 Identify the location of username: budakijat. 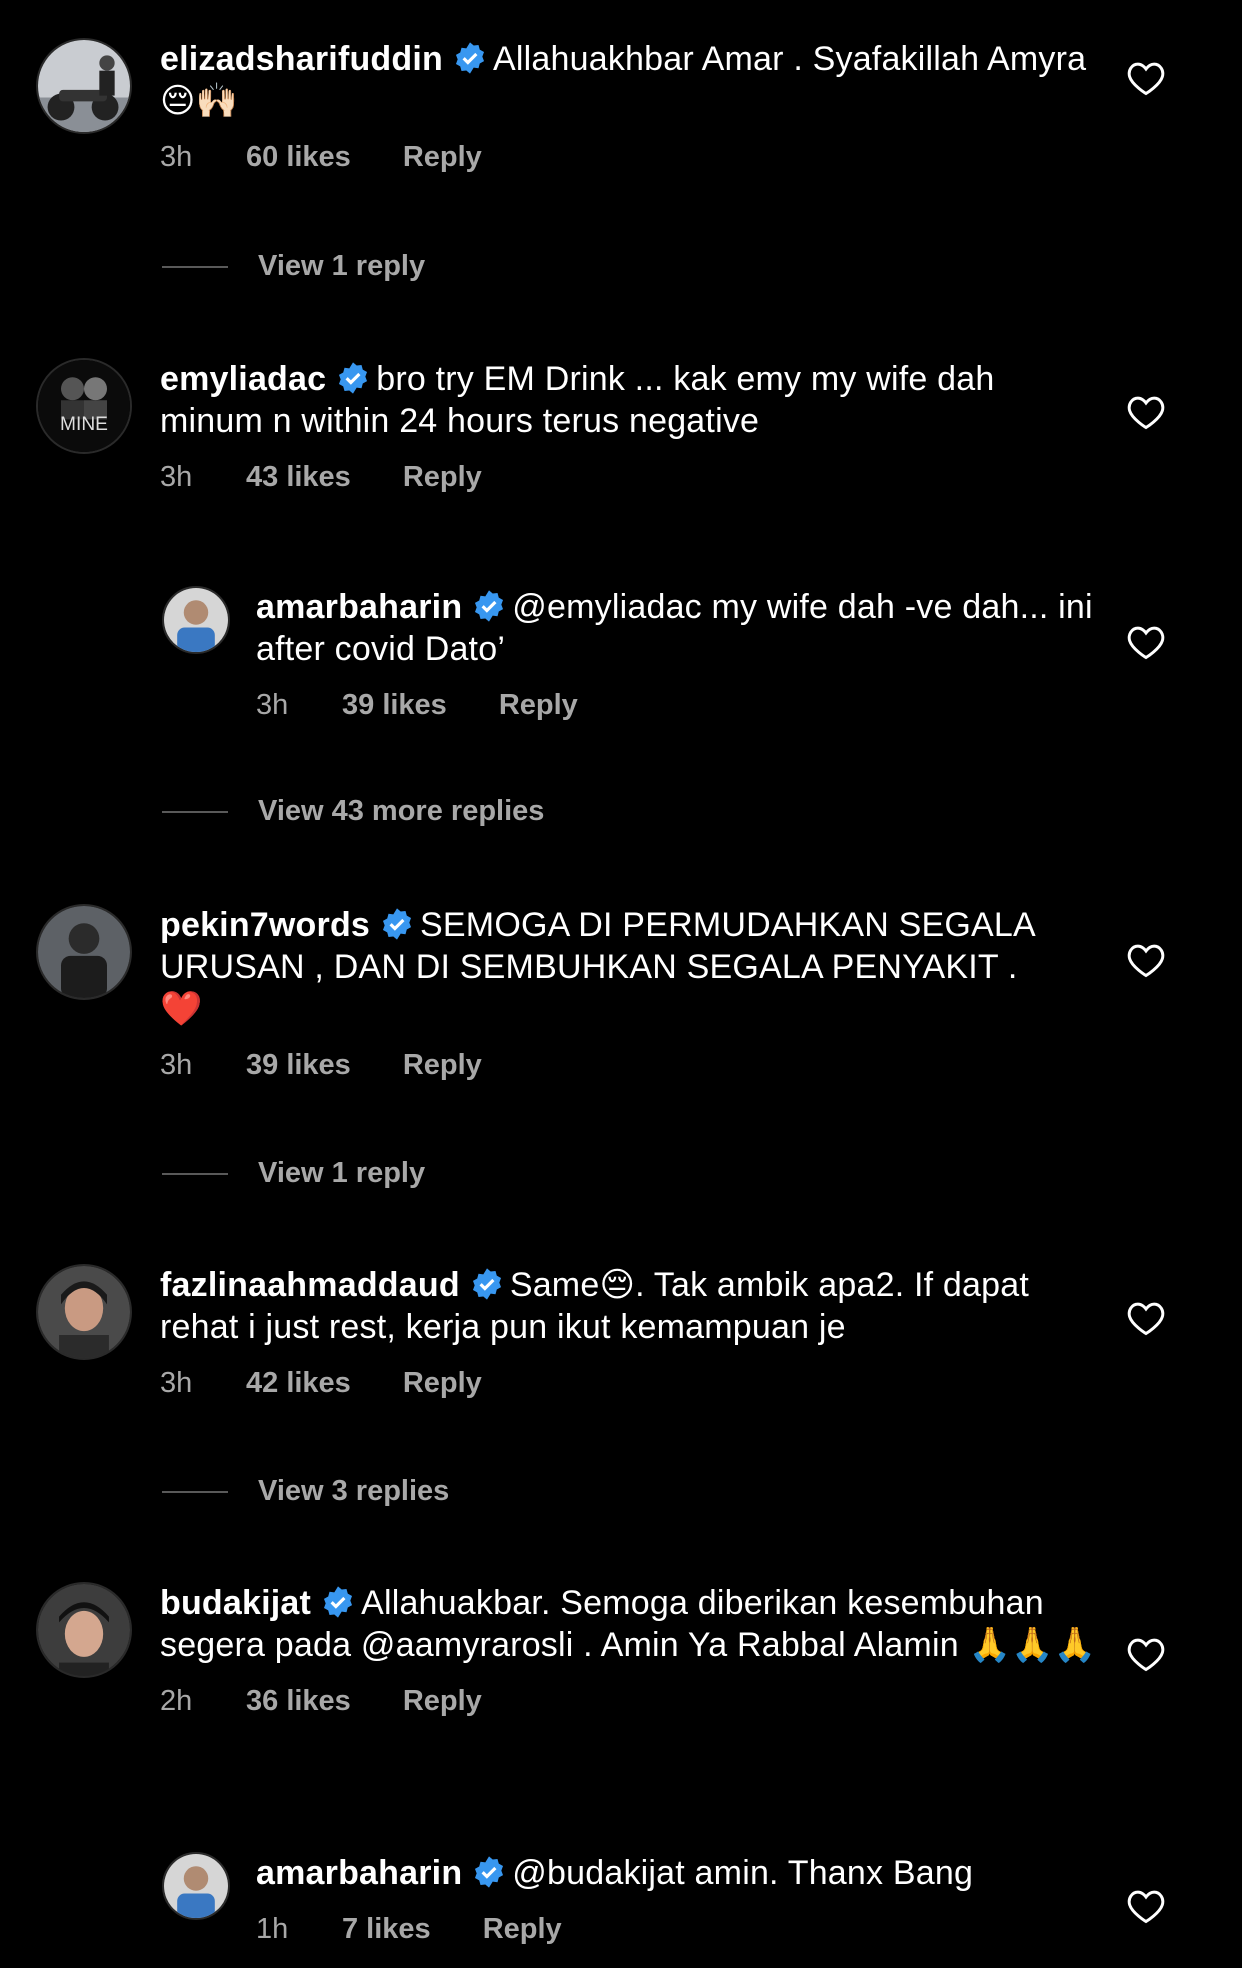
(235, 1603).